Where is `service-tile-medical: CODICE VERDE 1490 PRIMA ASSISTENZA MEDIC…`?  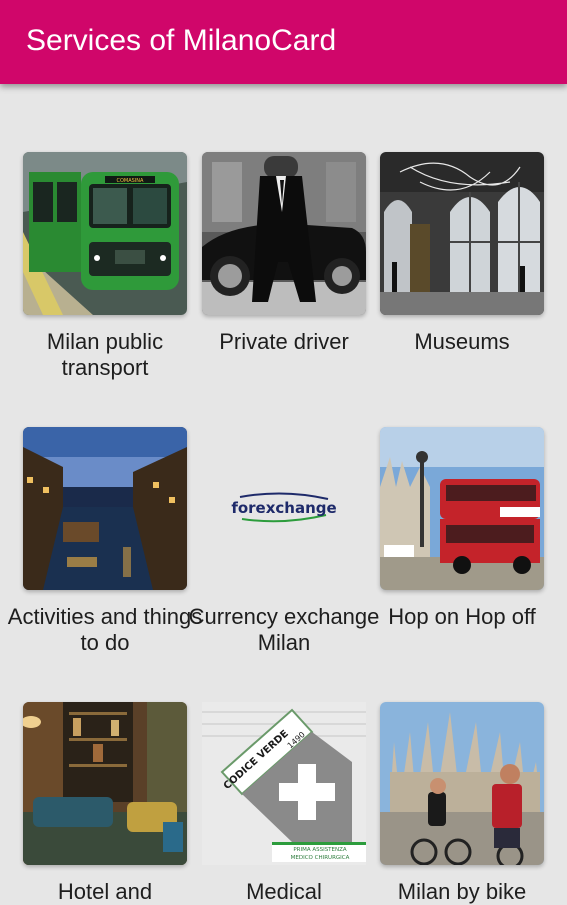
service-tile-medical: CODICE VERDE 1490 PRIMA ASSISTENZA MEDIC… is located at coordinates (284, 803).